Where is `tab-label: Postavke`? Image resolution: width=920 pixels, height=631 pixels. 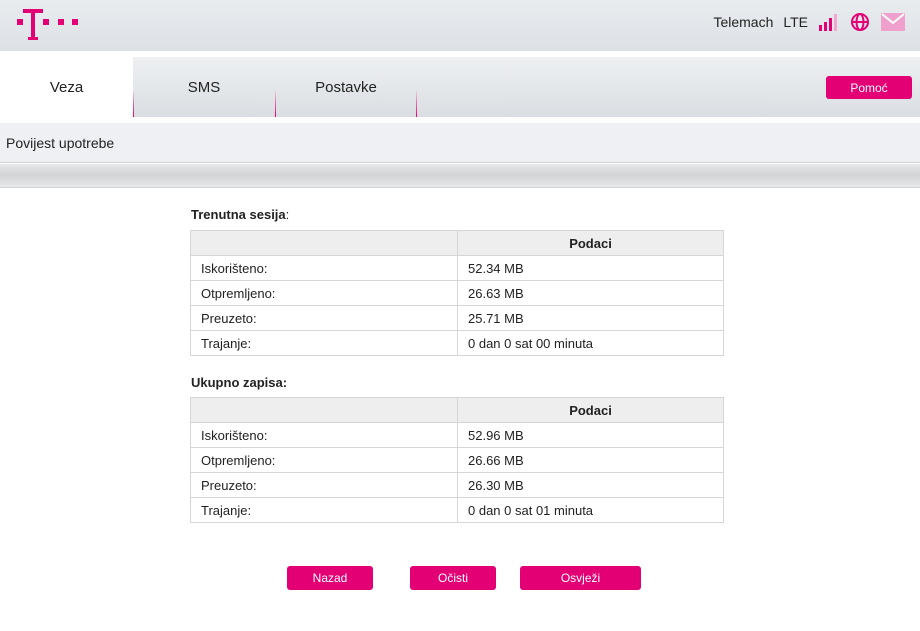 tab-label: Postavke is located at coordinates (346, 87).